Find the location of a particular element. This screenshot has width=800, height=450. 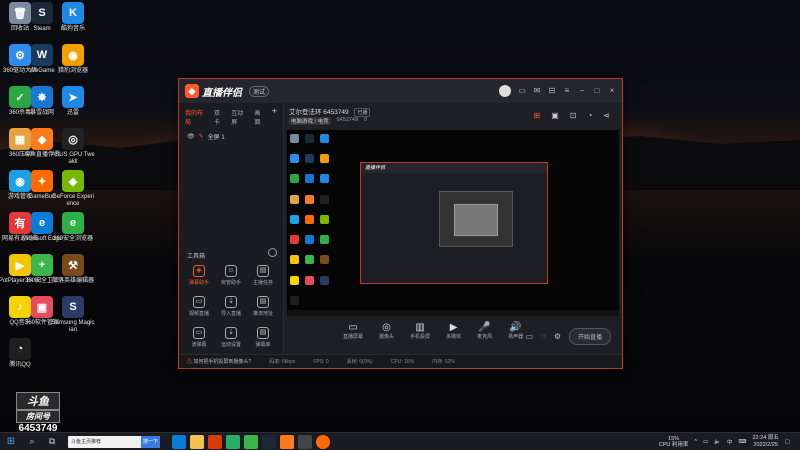

desktop-icon-label: 360安全浏览器 is located at coordinates (72, 239).